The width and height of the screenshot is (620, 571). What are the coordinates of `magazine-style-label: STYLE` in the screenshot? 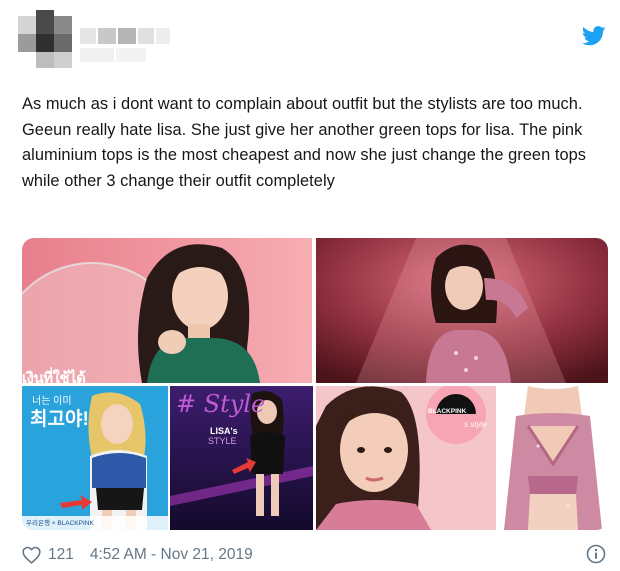 It's located at (222, 441).